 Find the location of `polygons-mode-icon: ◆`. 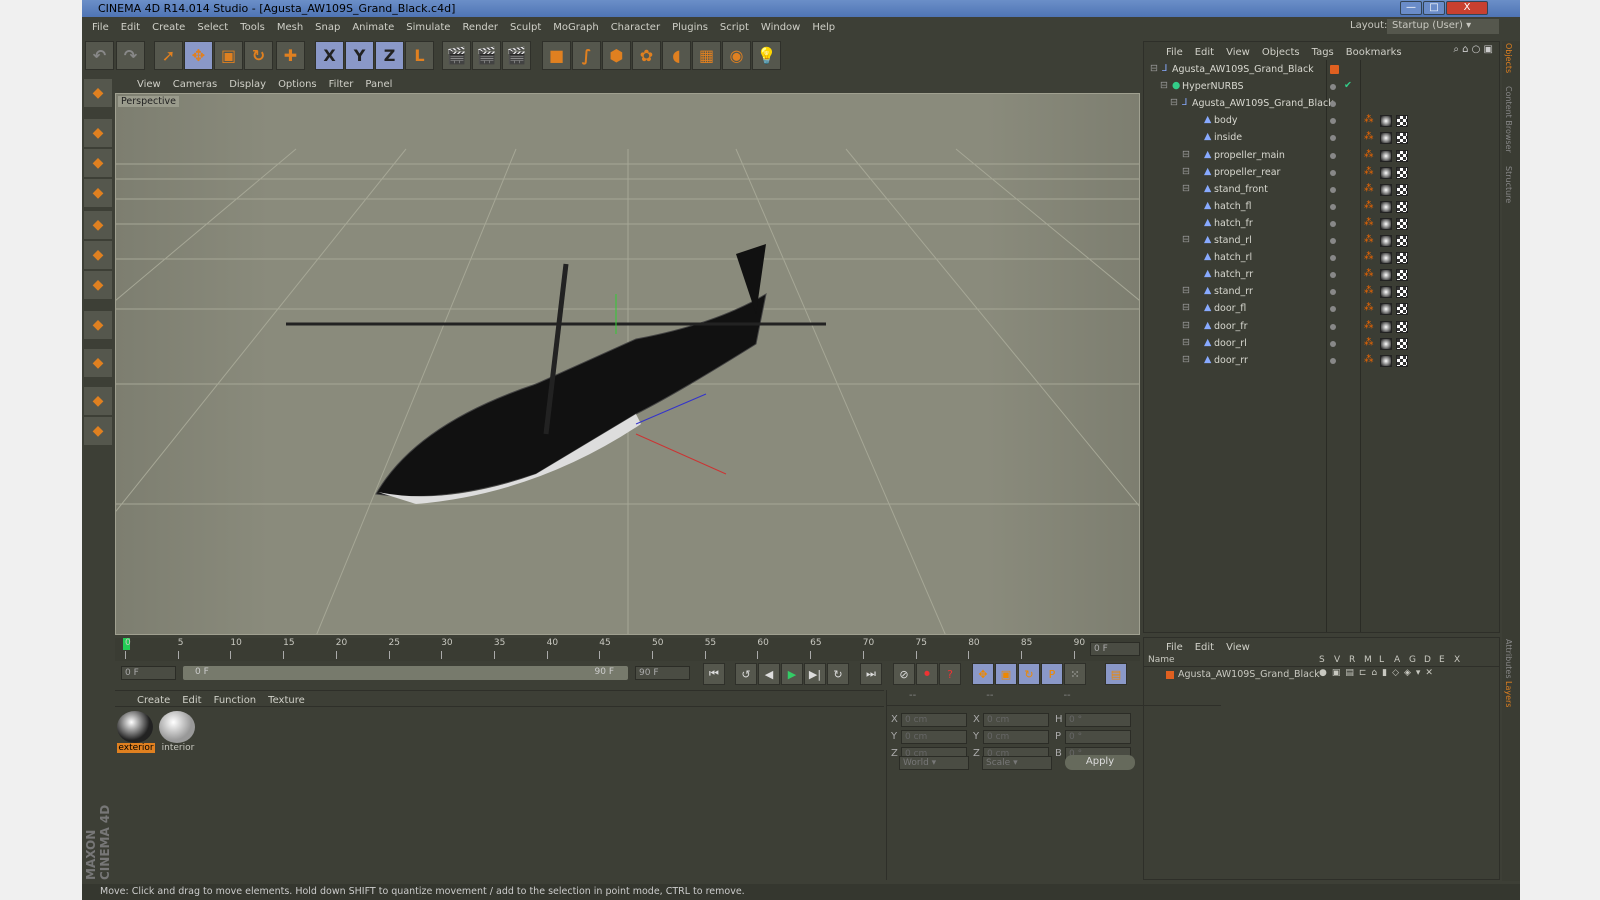

polygons-mode-icon: ◆ is located at coordinates (98, 285).